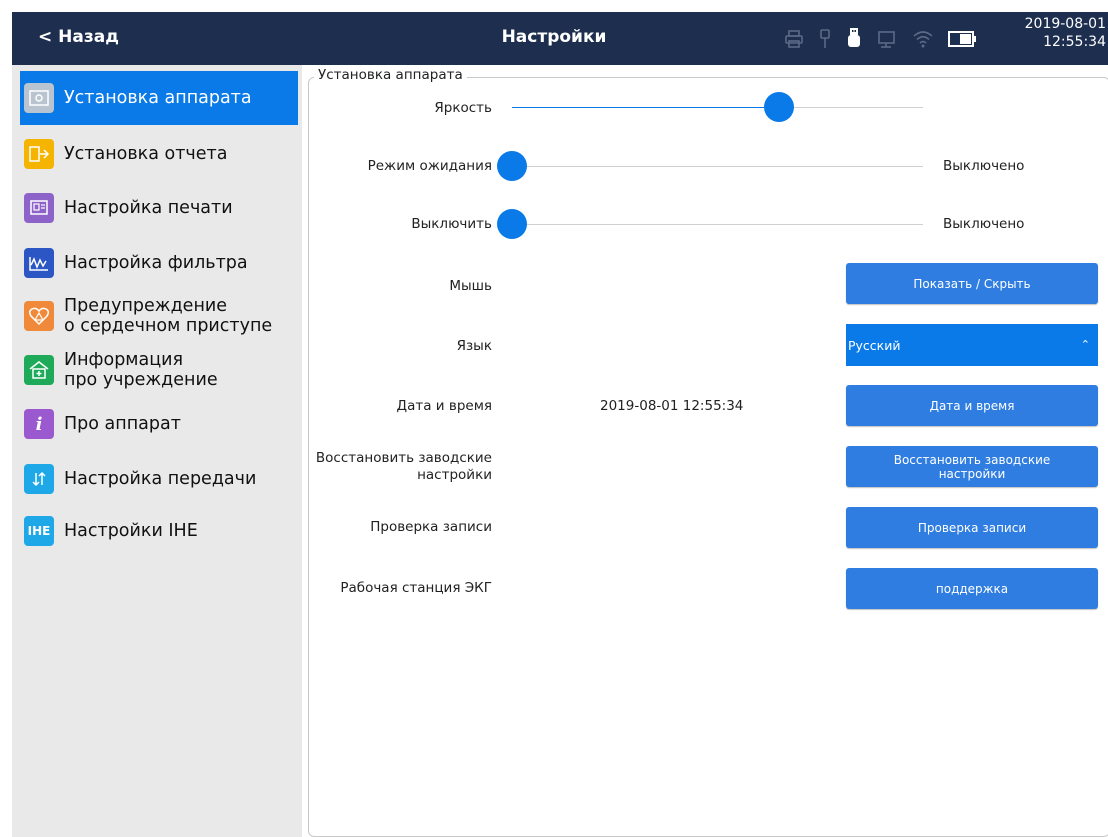 The width and height of the screenshot is (1108, 837). What do you see at coordinates (1065, 24) in the screenshot?
I see `clock-date: 2019-08-01` at bounding box center [1065, 24].